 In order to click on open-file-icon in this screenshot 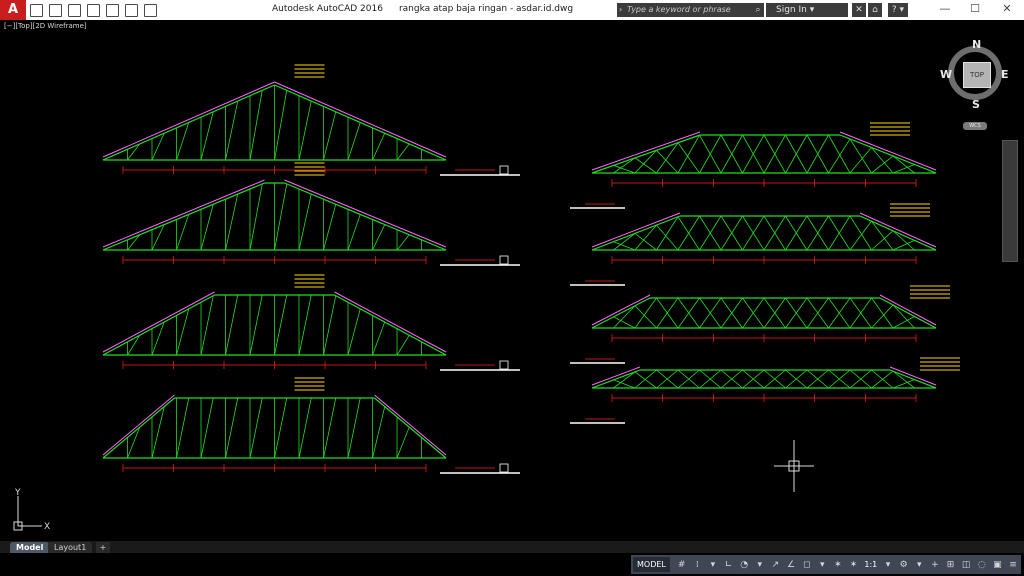, I will do `click(55, 10)`.